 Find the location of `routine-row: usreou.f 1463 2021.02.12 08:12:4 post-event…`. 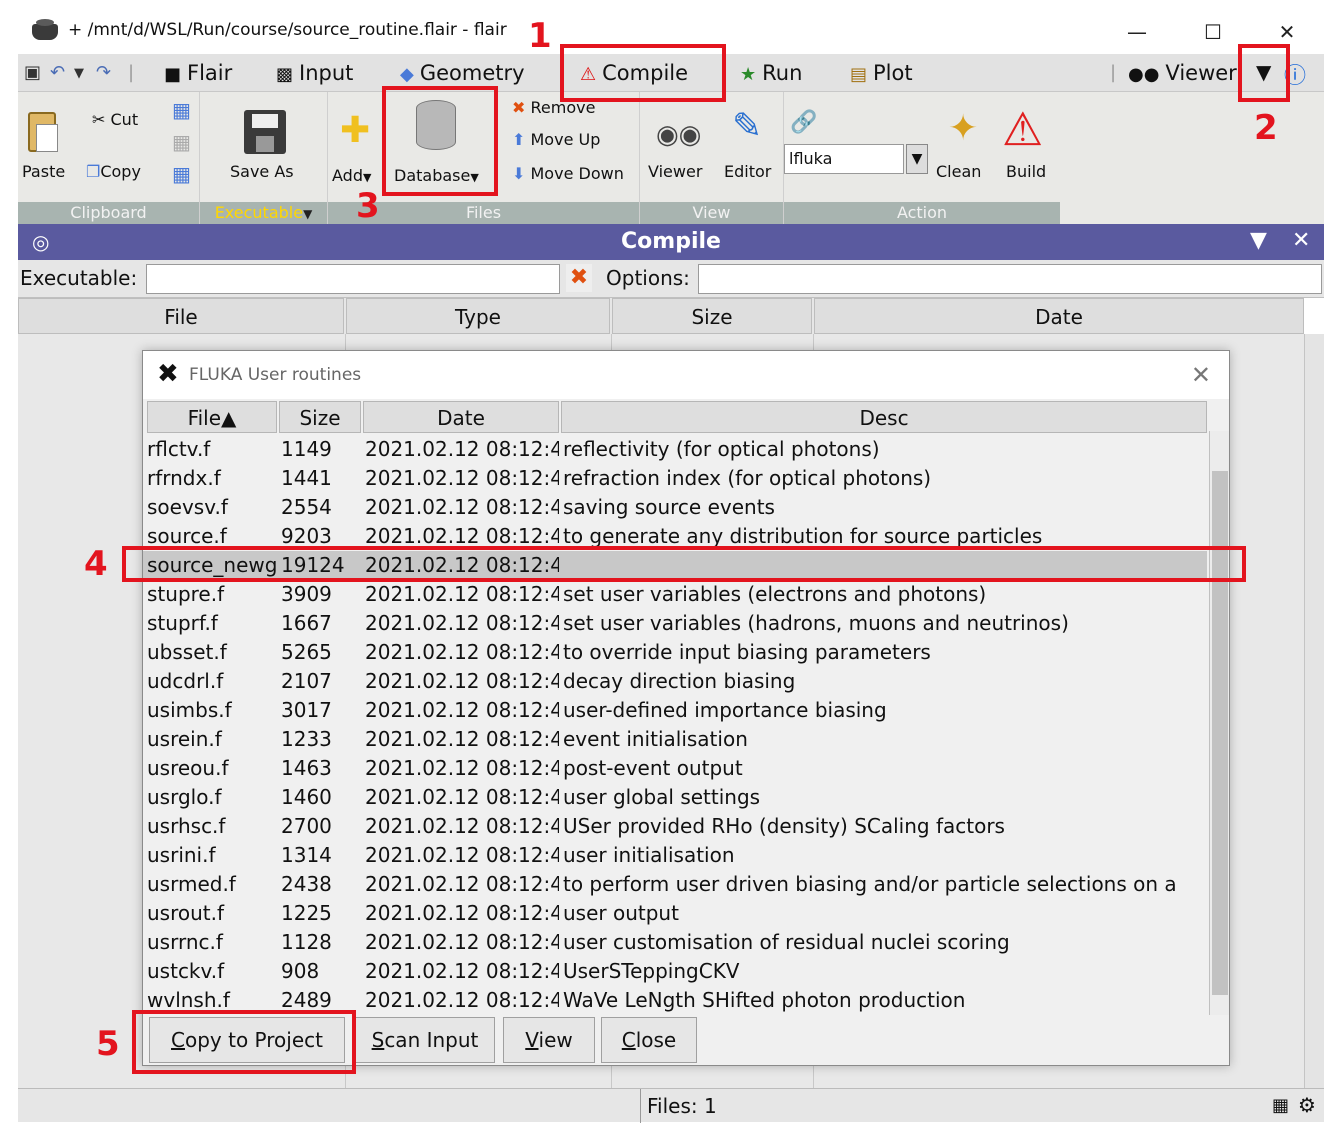

routine-row: usreou.f 1463 2021.02.12 08:12:4 post-event… is located at coordinates (675, 768).